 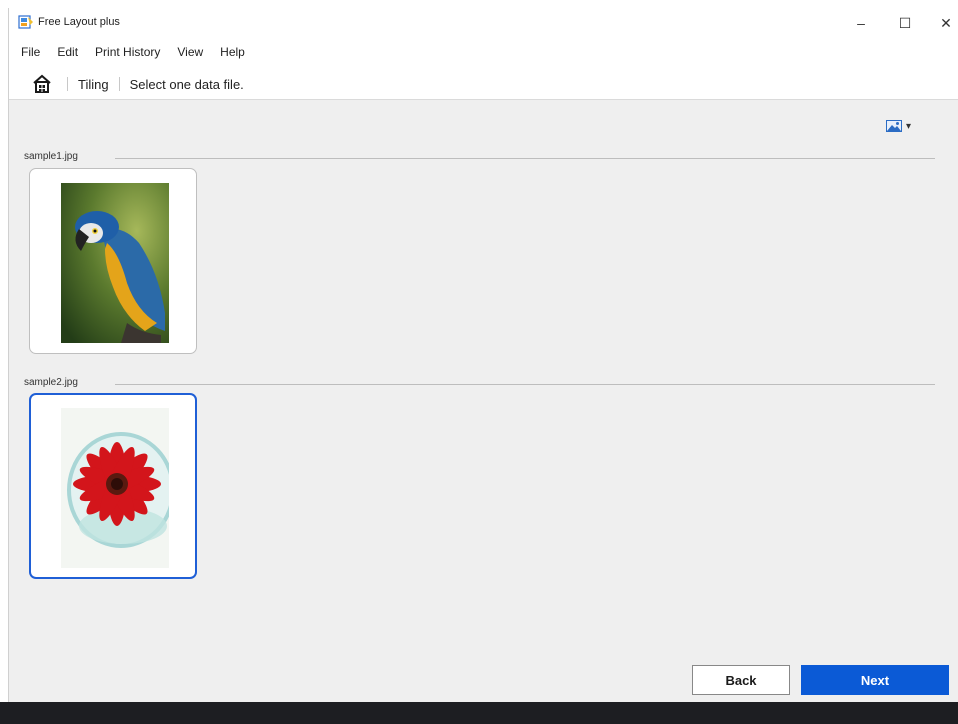 What do you see at coordinates (479, 713) in the screenshot?
I see `taskbar` at bounding box center [479, 713].